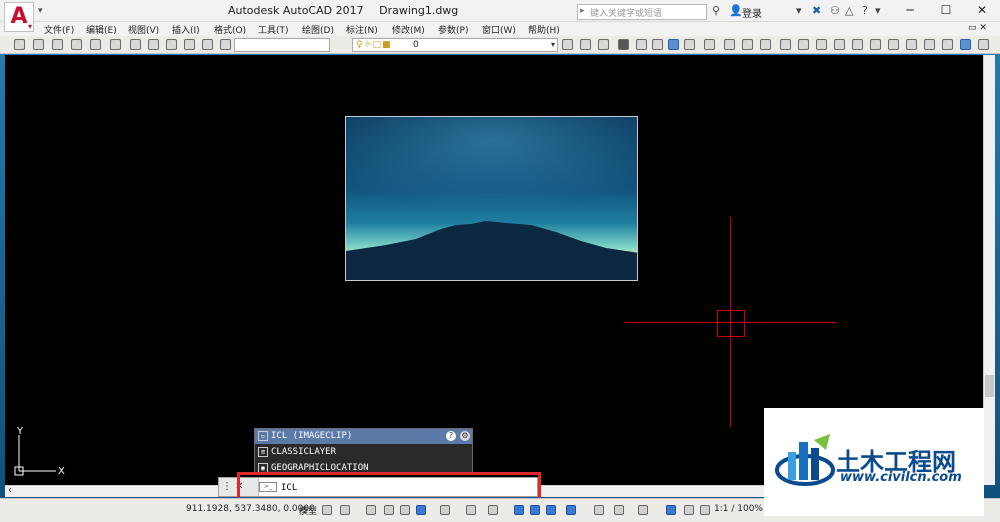 Image resolution: width=1000 pixels, height=522 pixels. I want to click on menu-window: 窗口(W), so click(499, 29).